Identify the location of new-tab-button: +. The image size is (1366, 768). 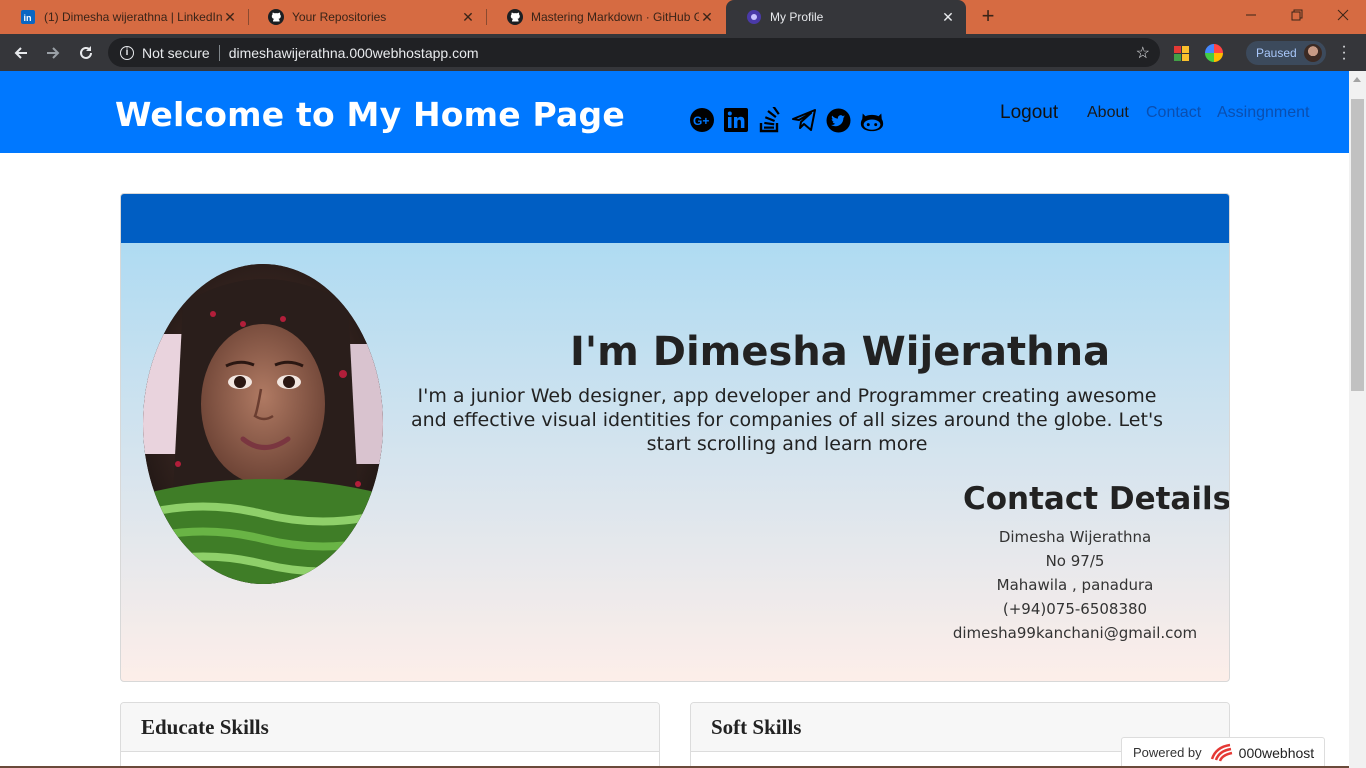
(988, 16).